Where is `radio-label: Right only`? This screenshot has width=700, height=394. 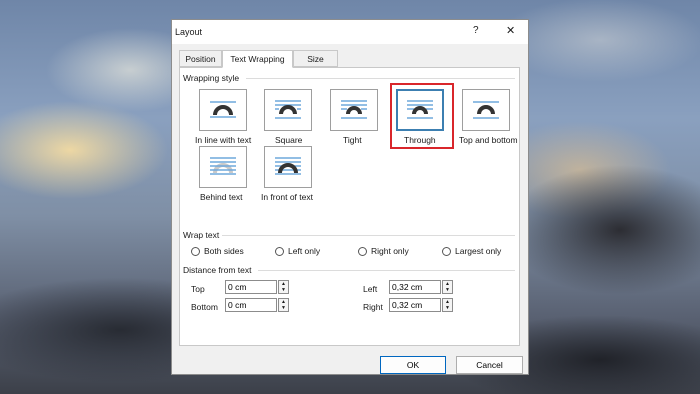
radio-label: Right only is located at coordinates (390, 251).